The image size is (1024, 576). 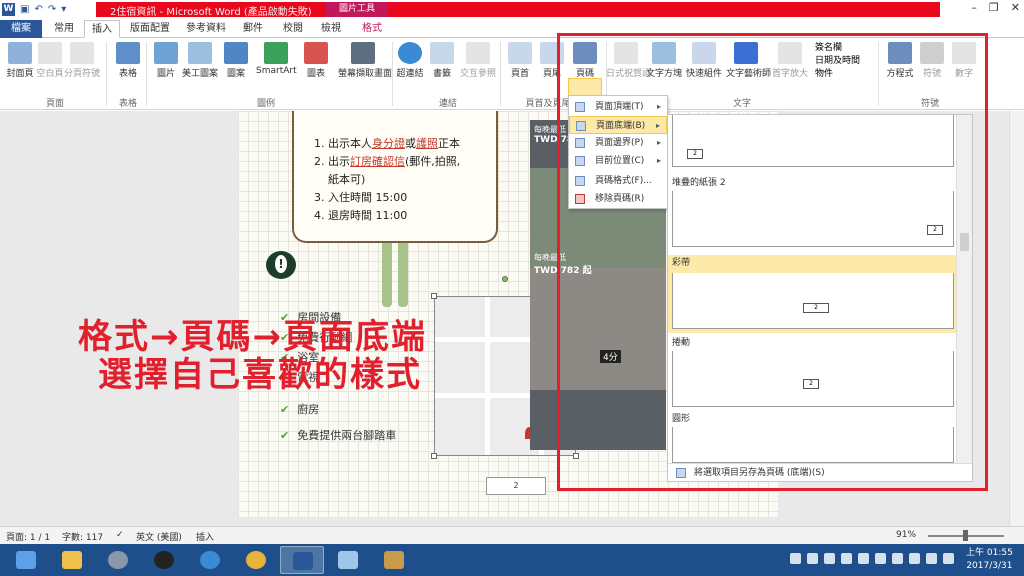 What do you see at coordinates (512, 535) in the screenshot?
I see `status-bar: 頁面: 1 / 1 字數: 117 ✓ 英文 (美國) 插入 91%` at bounding box center [512, 535].